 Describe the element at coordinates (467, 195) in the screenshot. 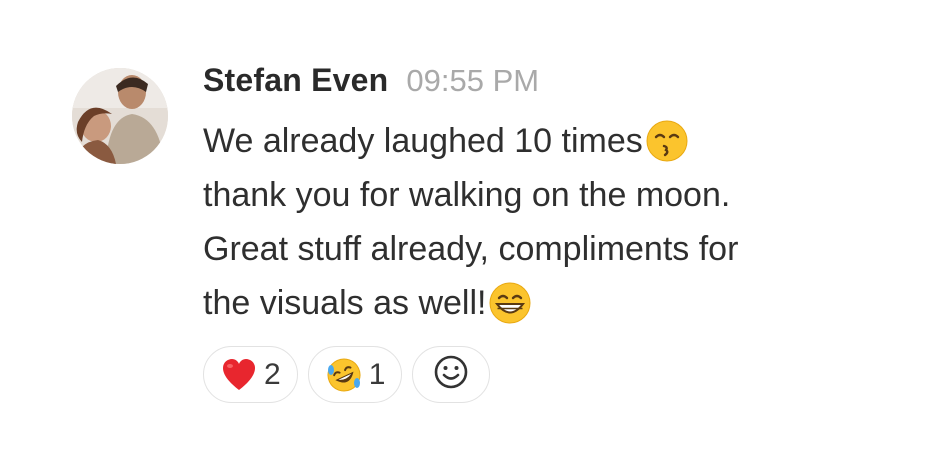

I see `message-line-text: thank you for walking on the moon.` at that location.